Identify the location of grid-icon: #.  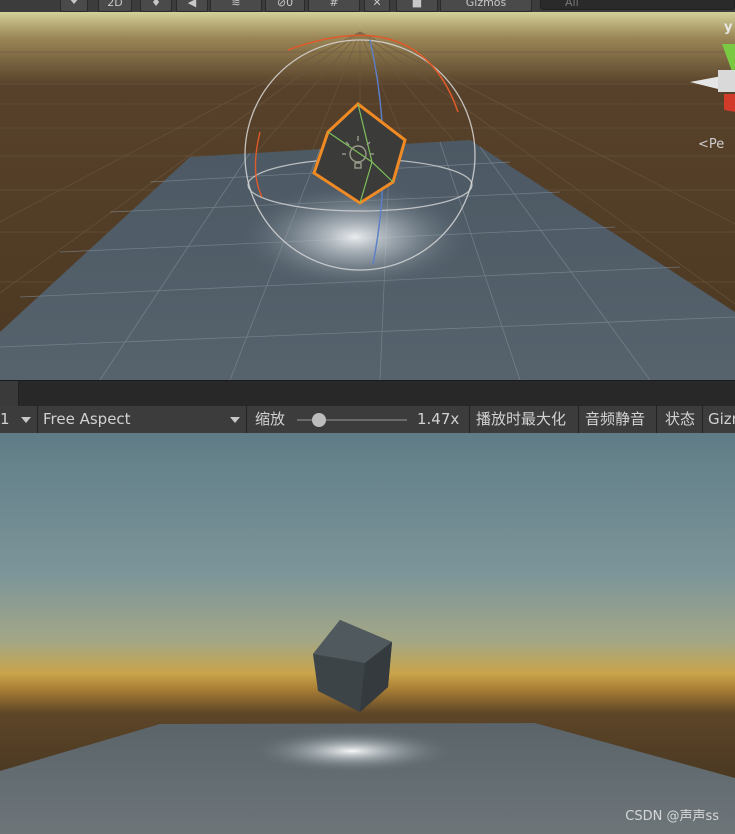
(334, 4).